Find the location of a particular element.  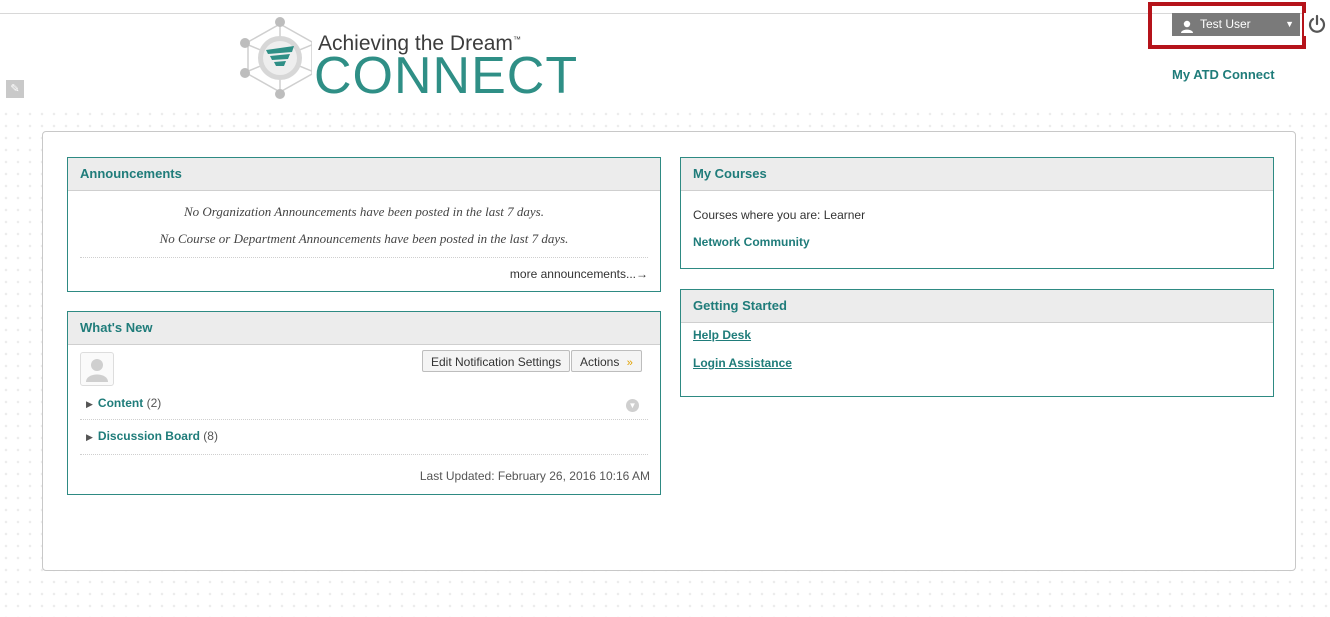

user-icon is located at coordinates (1187, 29).